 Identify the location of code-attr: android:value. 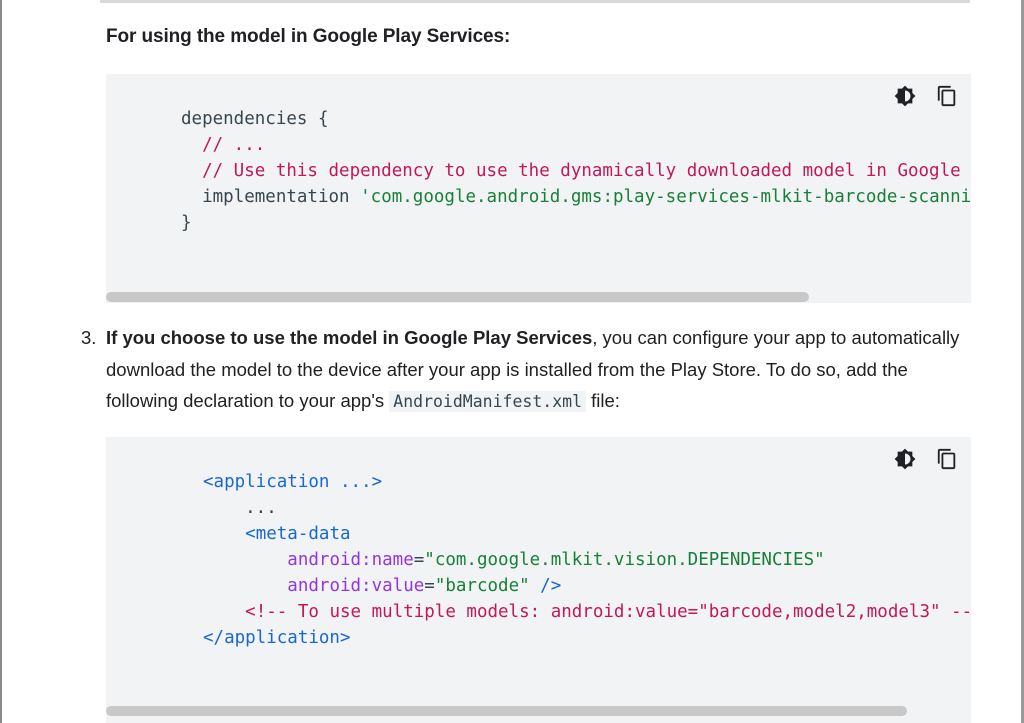
(356, 586).